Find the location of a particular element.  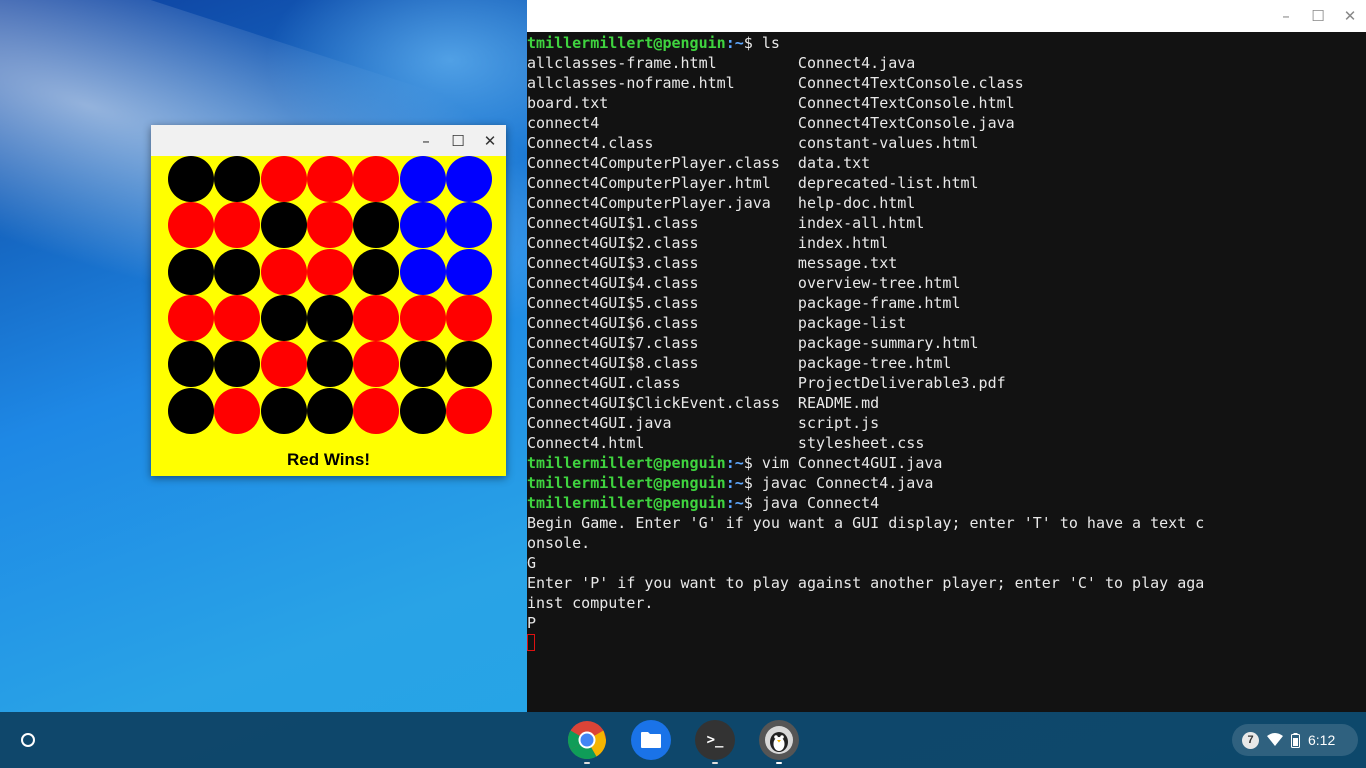

terminal-minimize-button: – is located at coordinates (1286, 15).